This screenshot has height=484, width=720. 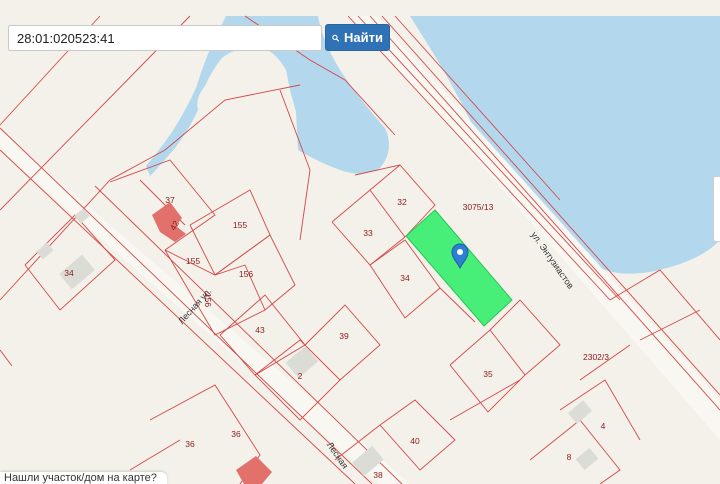 I want to click on side-panel-toggle, so click(x=716, y=209).